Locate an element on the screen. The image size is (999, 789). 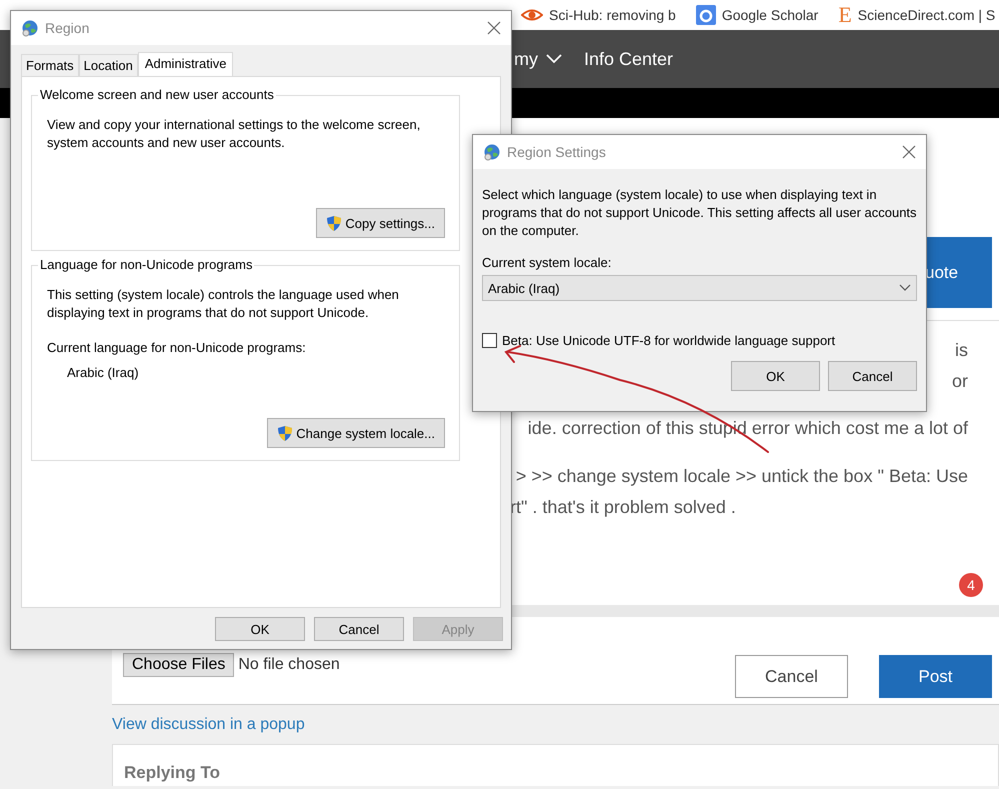
body-text: or is located at coordinates (960, 381).